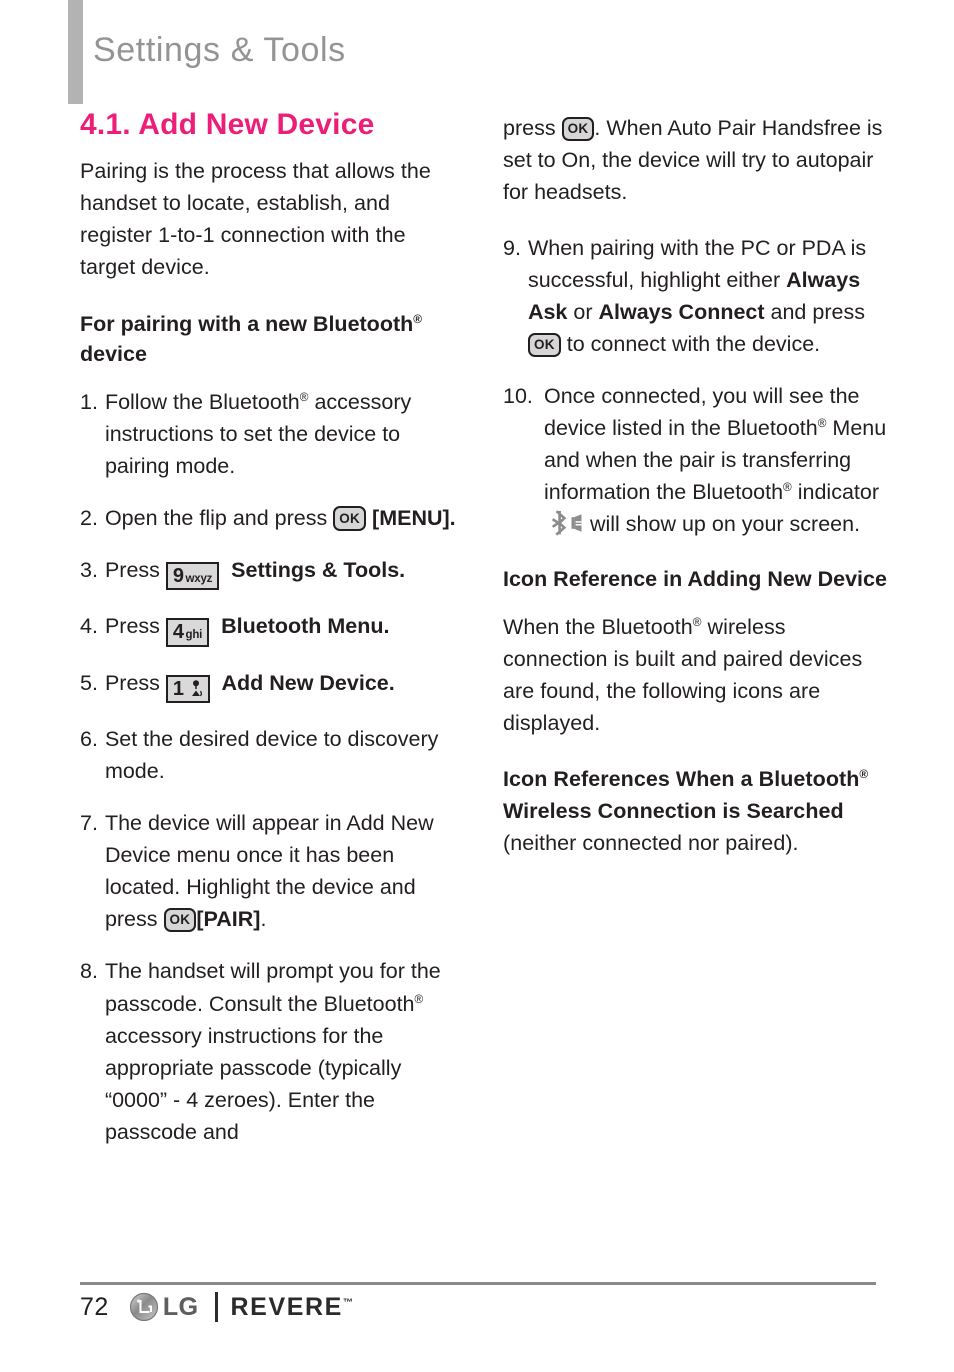 This screenshot has height=1372, width=954. I want to click on list-item: 4. Press 4 ghi Bluetooth Menu., so click(269, 628).